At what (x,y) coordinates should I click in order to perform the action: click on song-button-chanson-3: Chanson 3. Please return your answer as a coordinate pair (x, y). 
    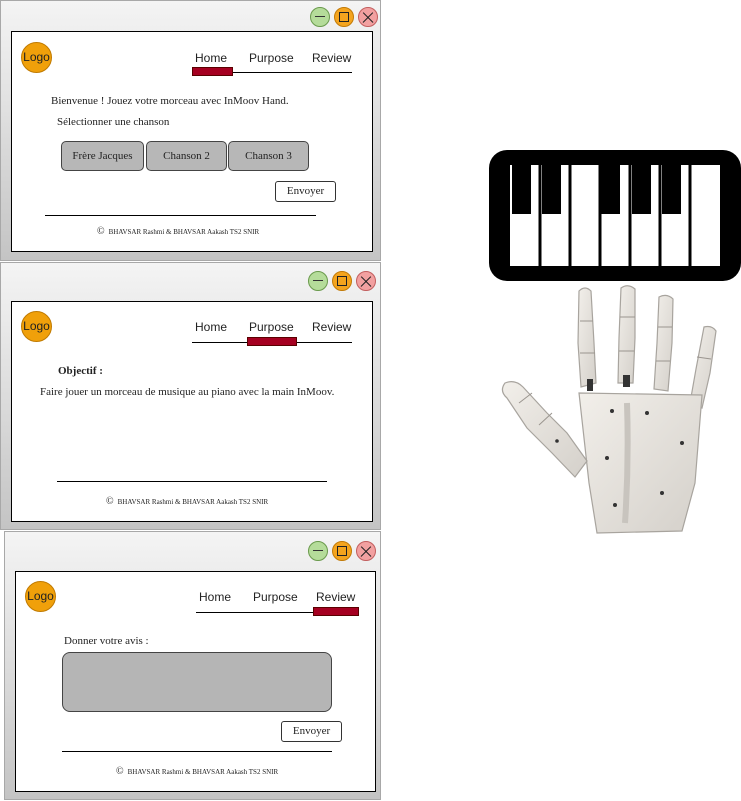
    Looking at the image, I should click on (268, 156).